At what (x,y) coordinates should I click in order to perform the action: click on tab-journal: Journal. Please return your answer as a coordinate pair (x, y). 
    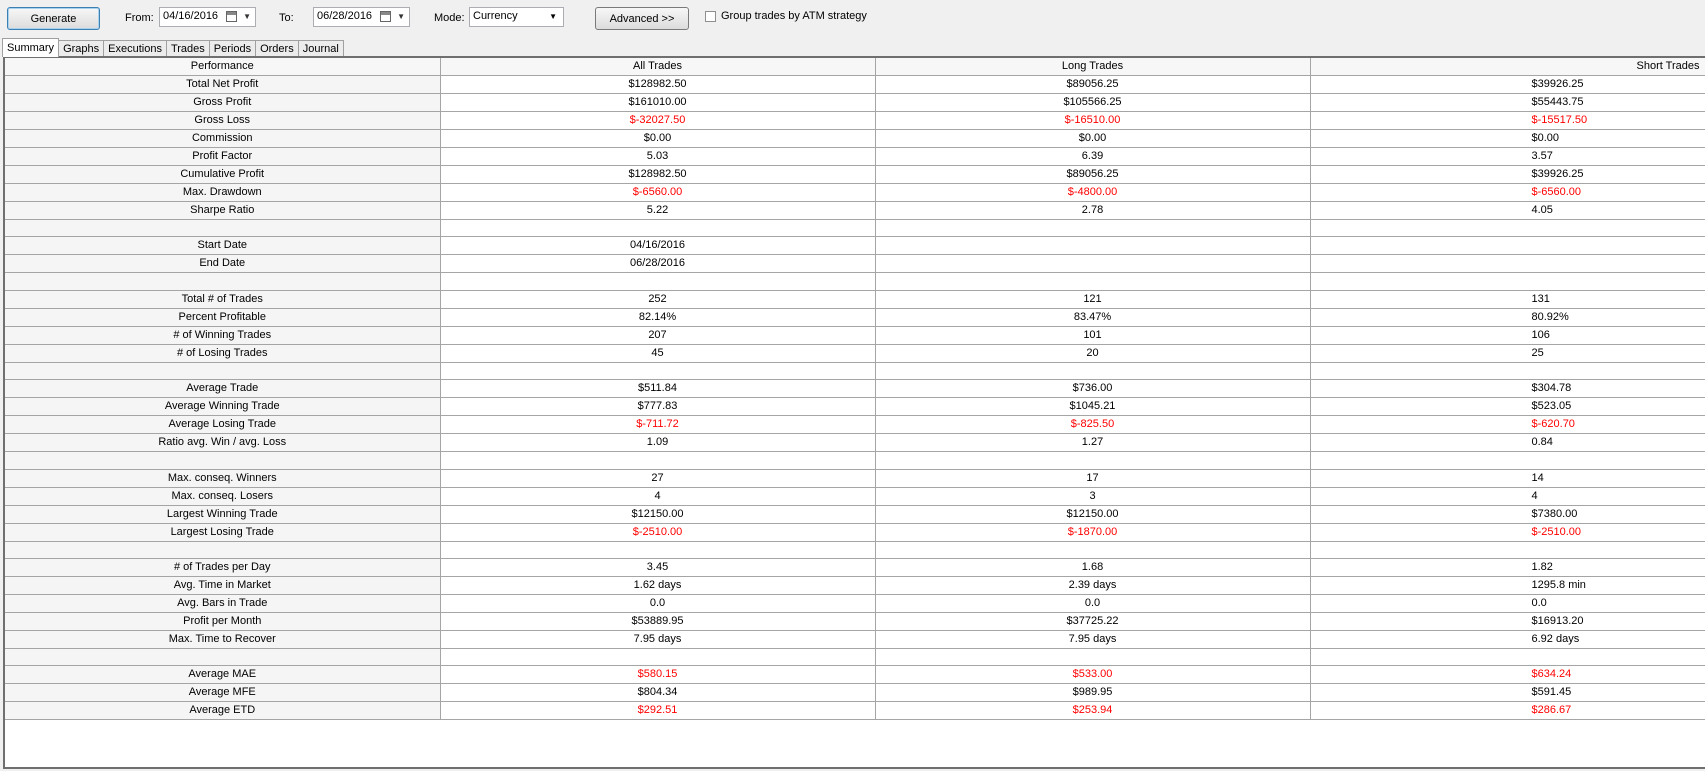
    Looking at the image, I should click on (320, 48).